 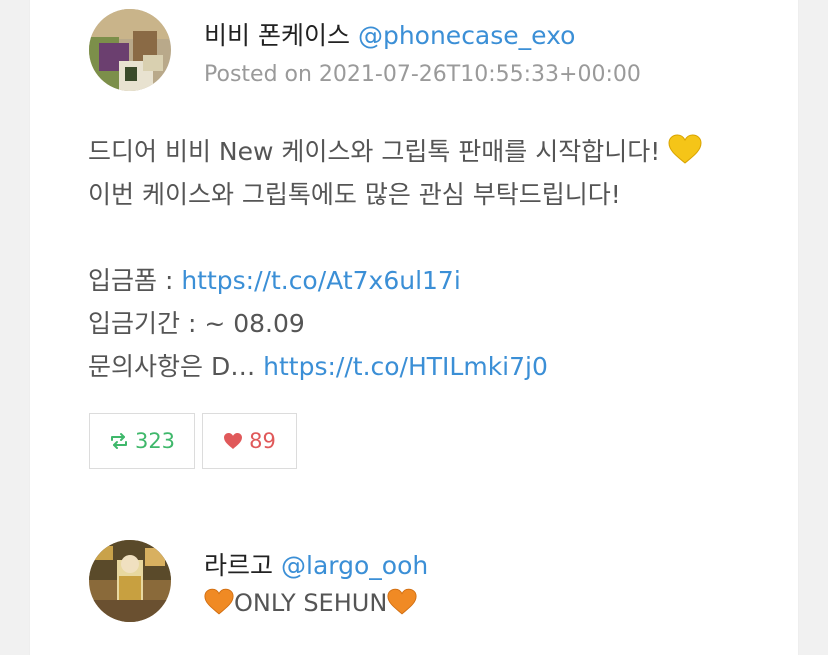 I want to click on tweet-line: 입금폼 : https://t.co/At7x6ul17i, so click(x=433, y=280).